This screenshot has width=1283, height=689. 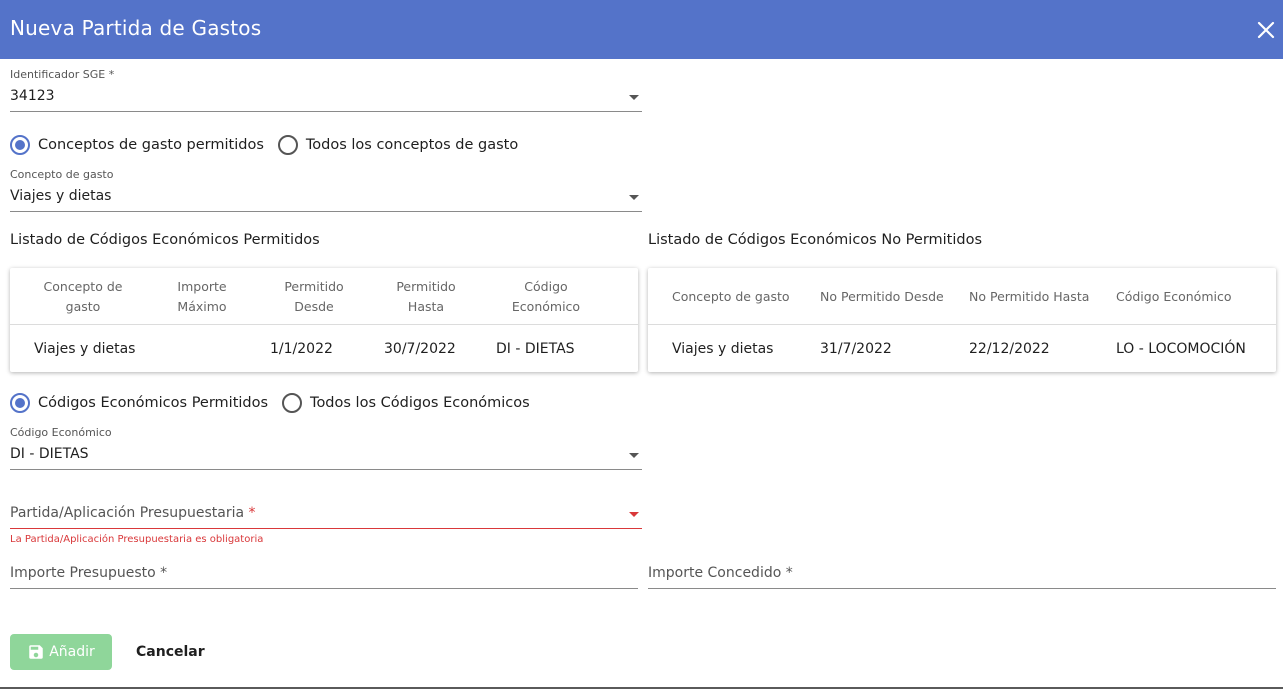 What do you see at coordinates (856, 348) in the screenshot?
I see `cell-desde: 31/7/2022` at bounding box center [856, 348].